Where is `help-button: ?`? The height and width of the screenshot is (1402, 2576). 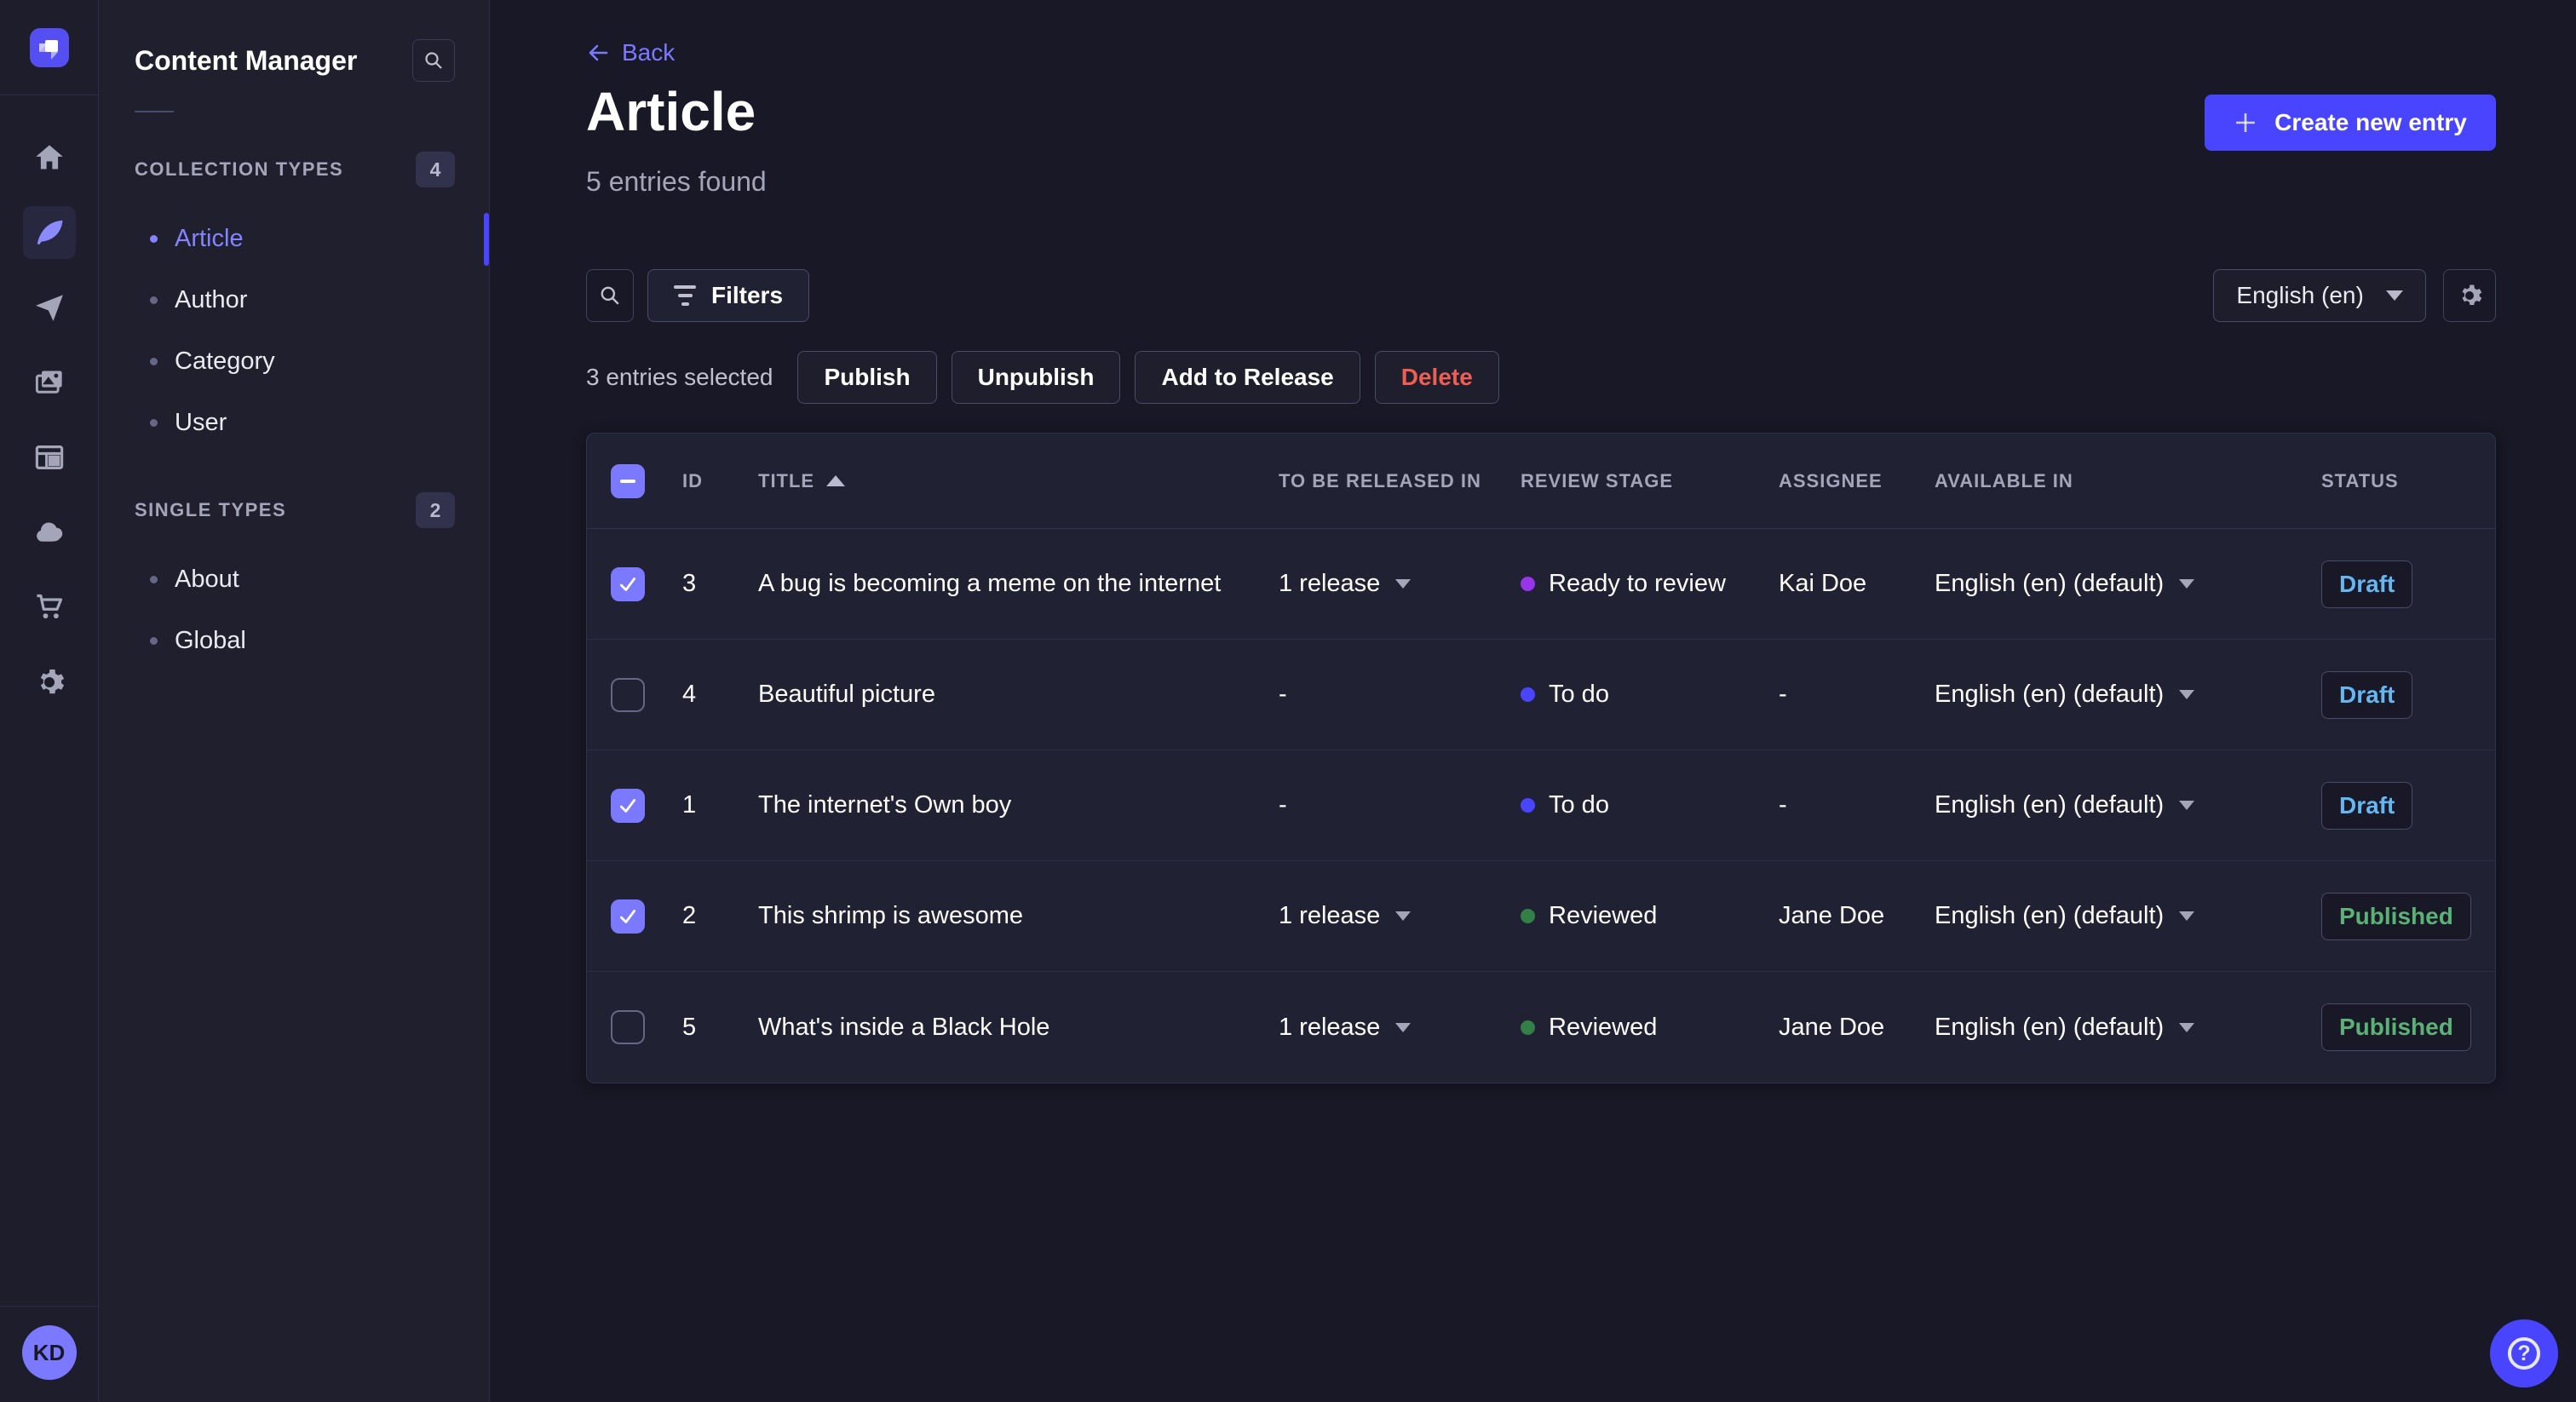
help-button: ? is located at coordinates (2524, 1353).